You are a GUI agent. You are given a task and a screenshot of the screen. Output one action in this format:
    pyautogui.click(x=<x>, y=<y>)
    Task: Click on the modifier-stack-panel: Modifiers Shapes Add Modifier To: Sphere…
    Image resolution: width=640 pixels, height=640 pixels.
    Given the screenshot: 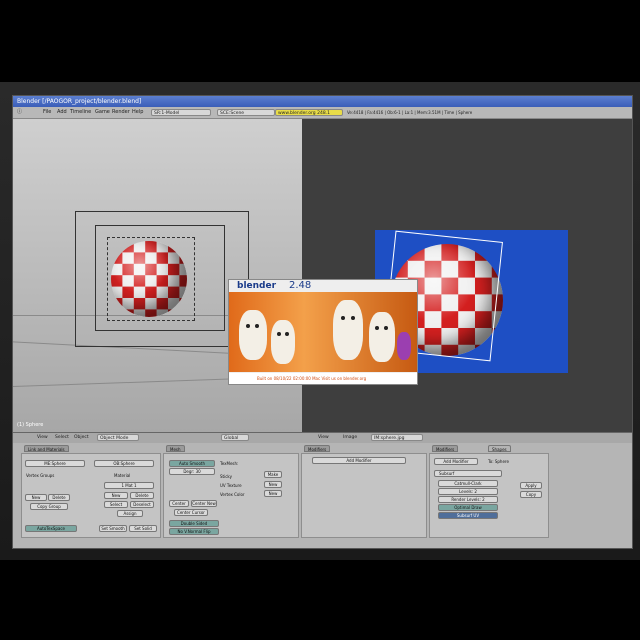 What is the action you would take?
    pyautogui.click(x=489, y=491)
    